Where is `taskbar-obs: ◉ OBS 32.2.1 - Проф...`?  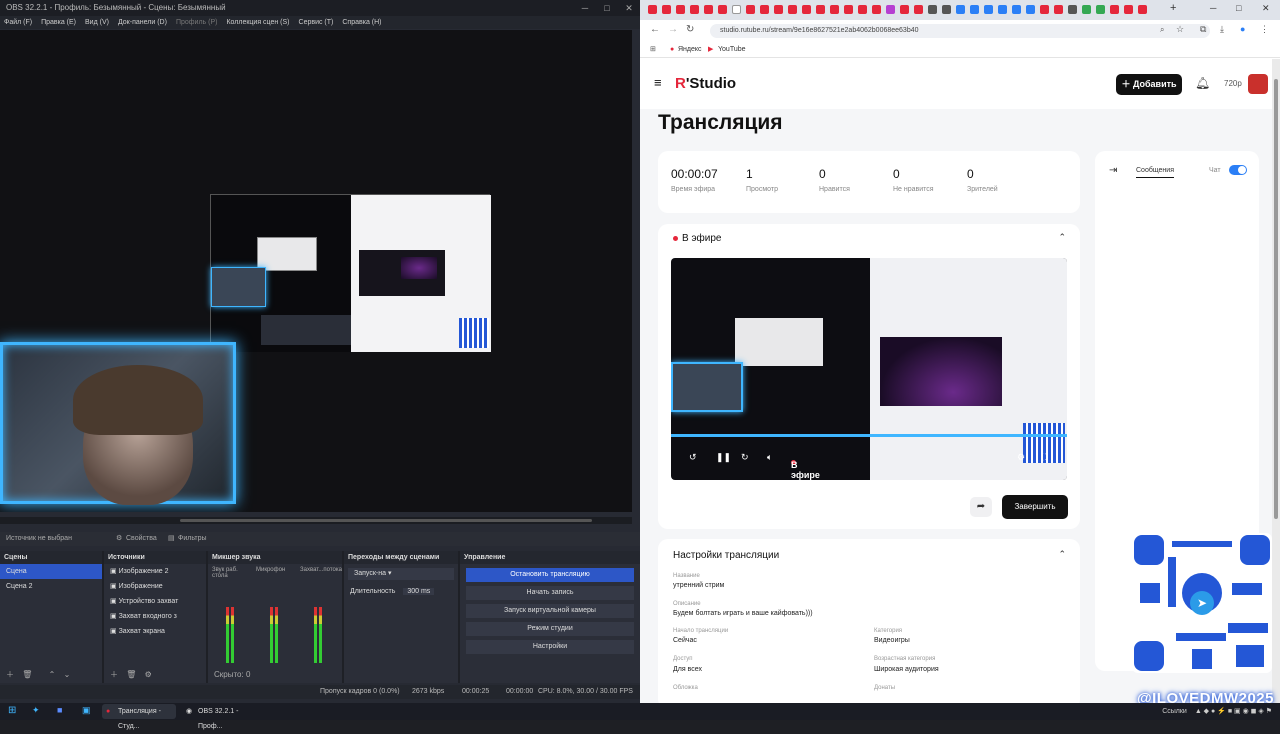
taskbar-obs: ◉ OBS 32.2.1 - Проф... is located at coordinates (219, 717).